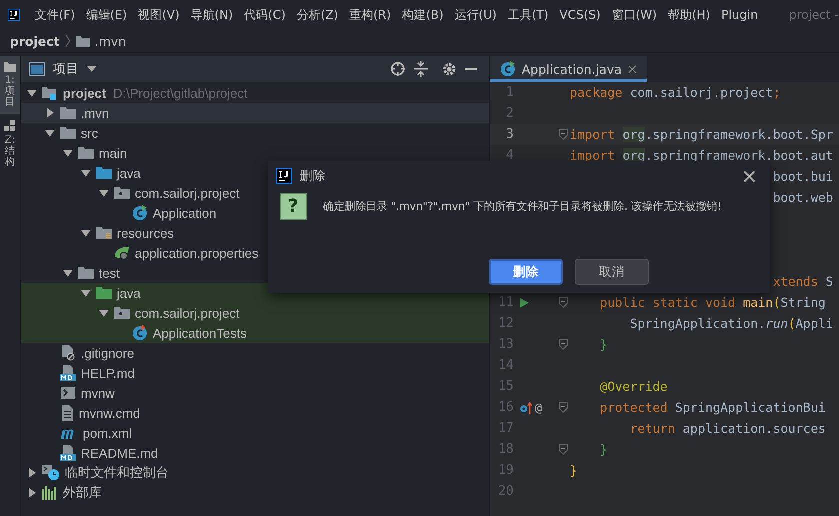  Describe the element at coordinates (524, 303) in the screenshot. I see `run-icon` at that location.